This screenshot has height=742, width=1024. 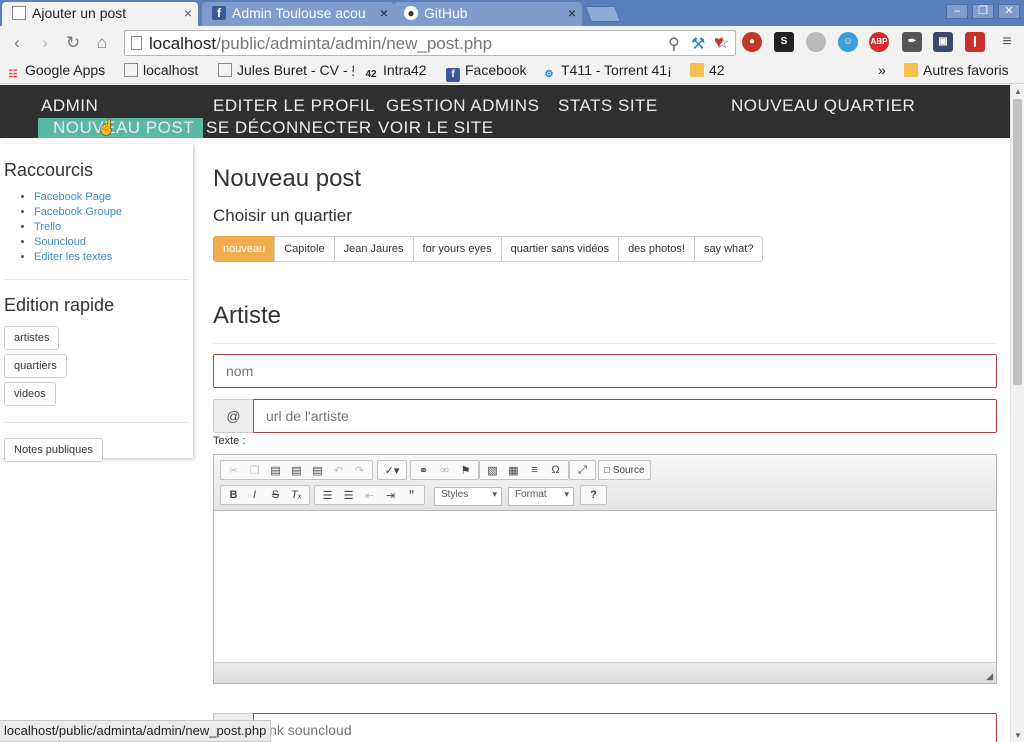 I want to click on nav-nouveau-quartier: NOUVEAU QUARTIER, so click(x=823, y=106).